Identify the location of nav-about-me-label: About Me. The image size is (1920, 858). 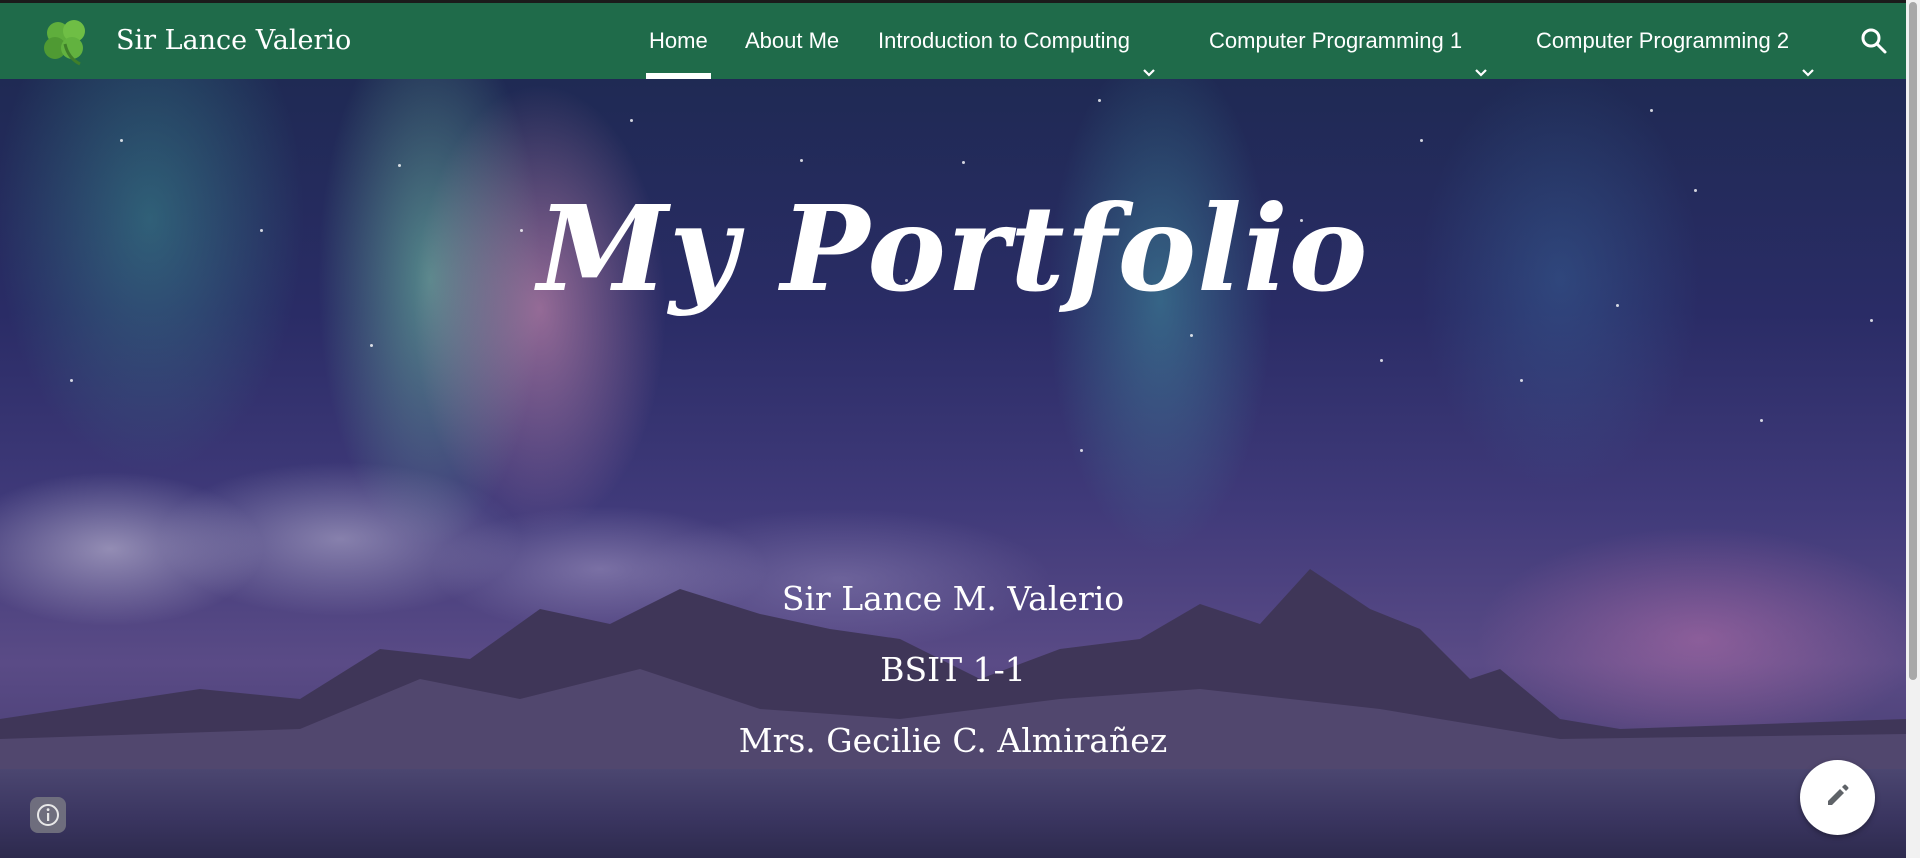
(792, 40).